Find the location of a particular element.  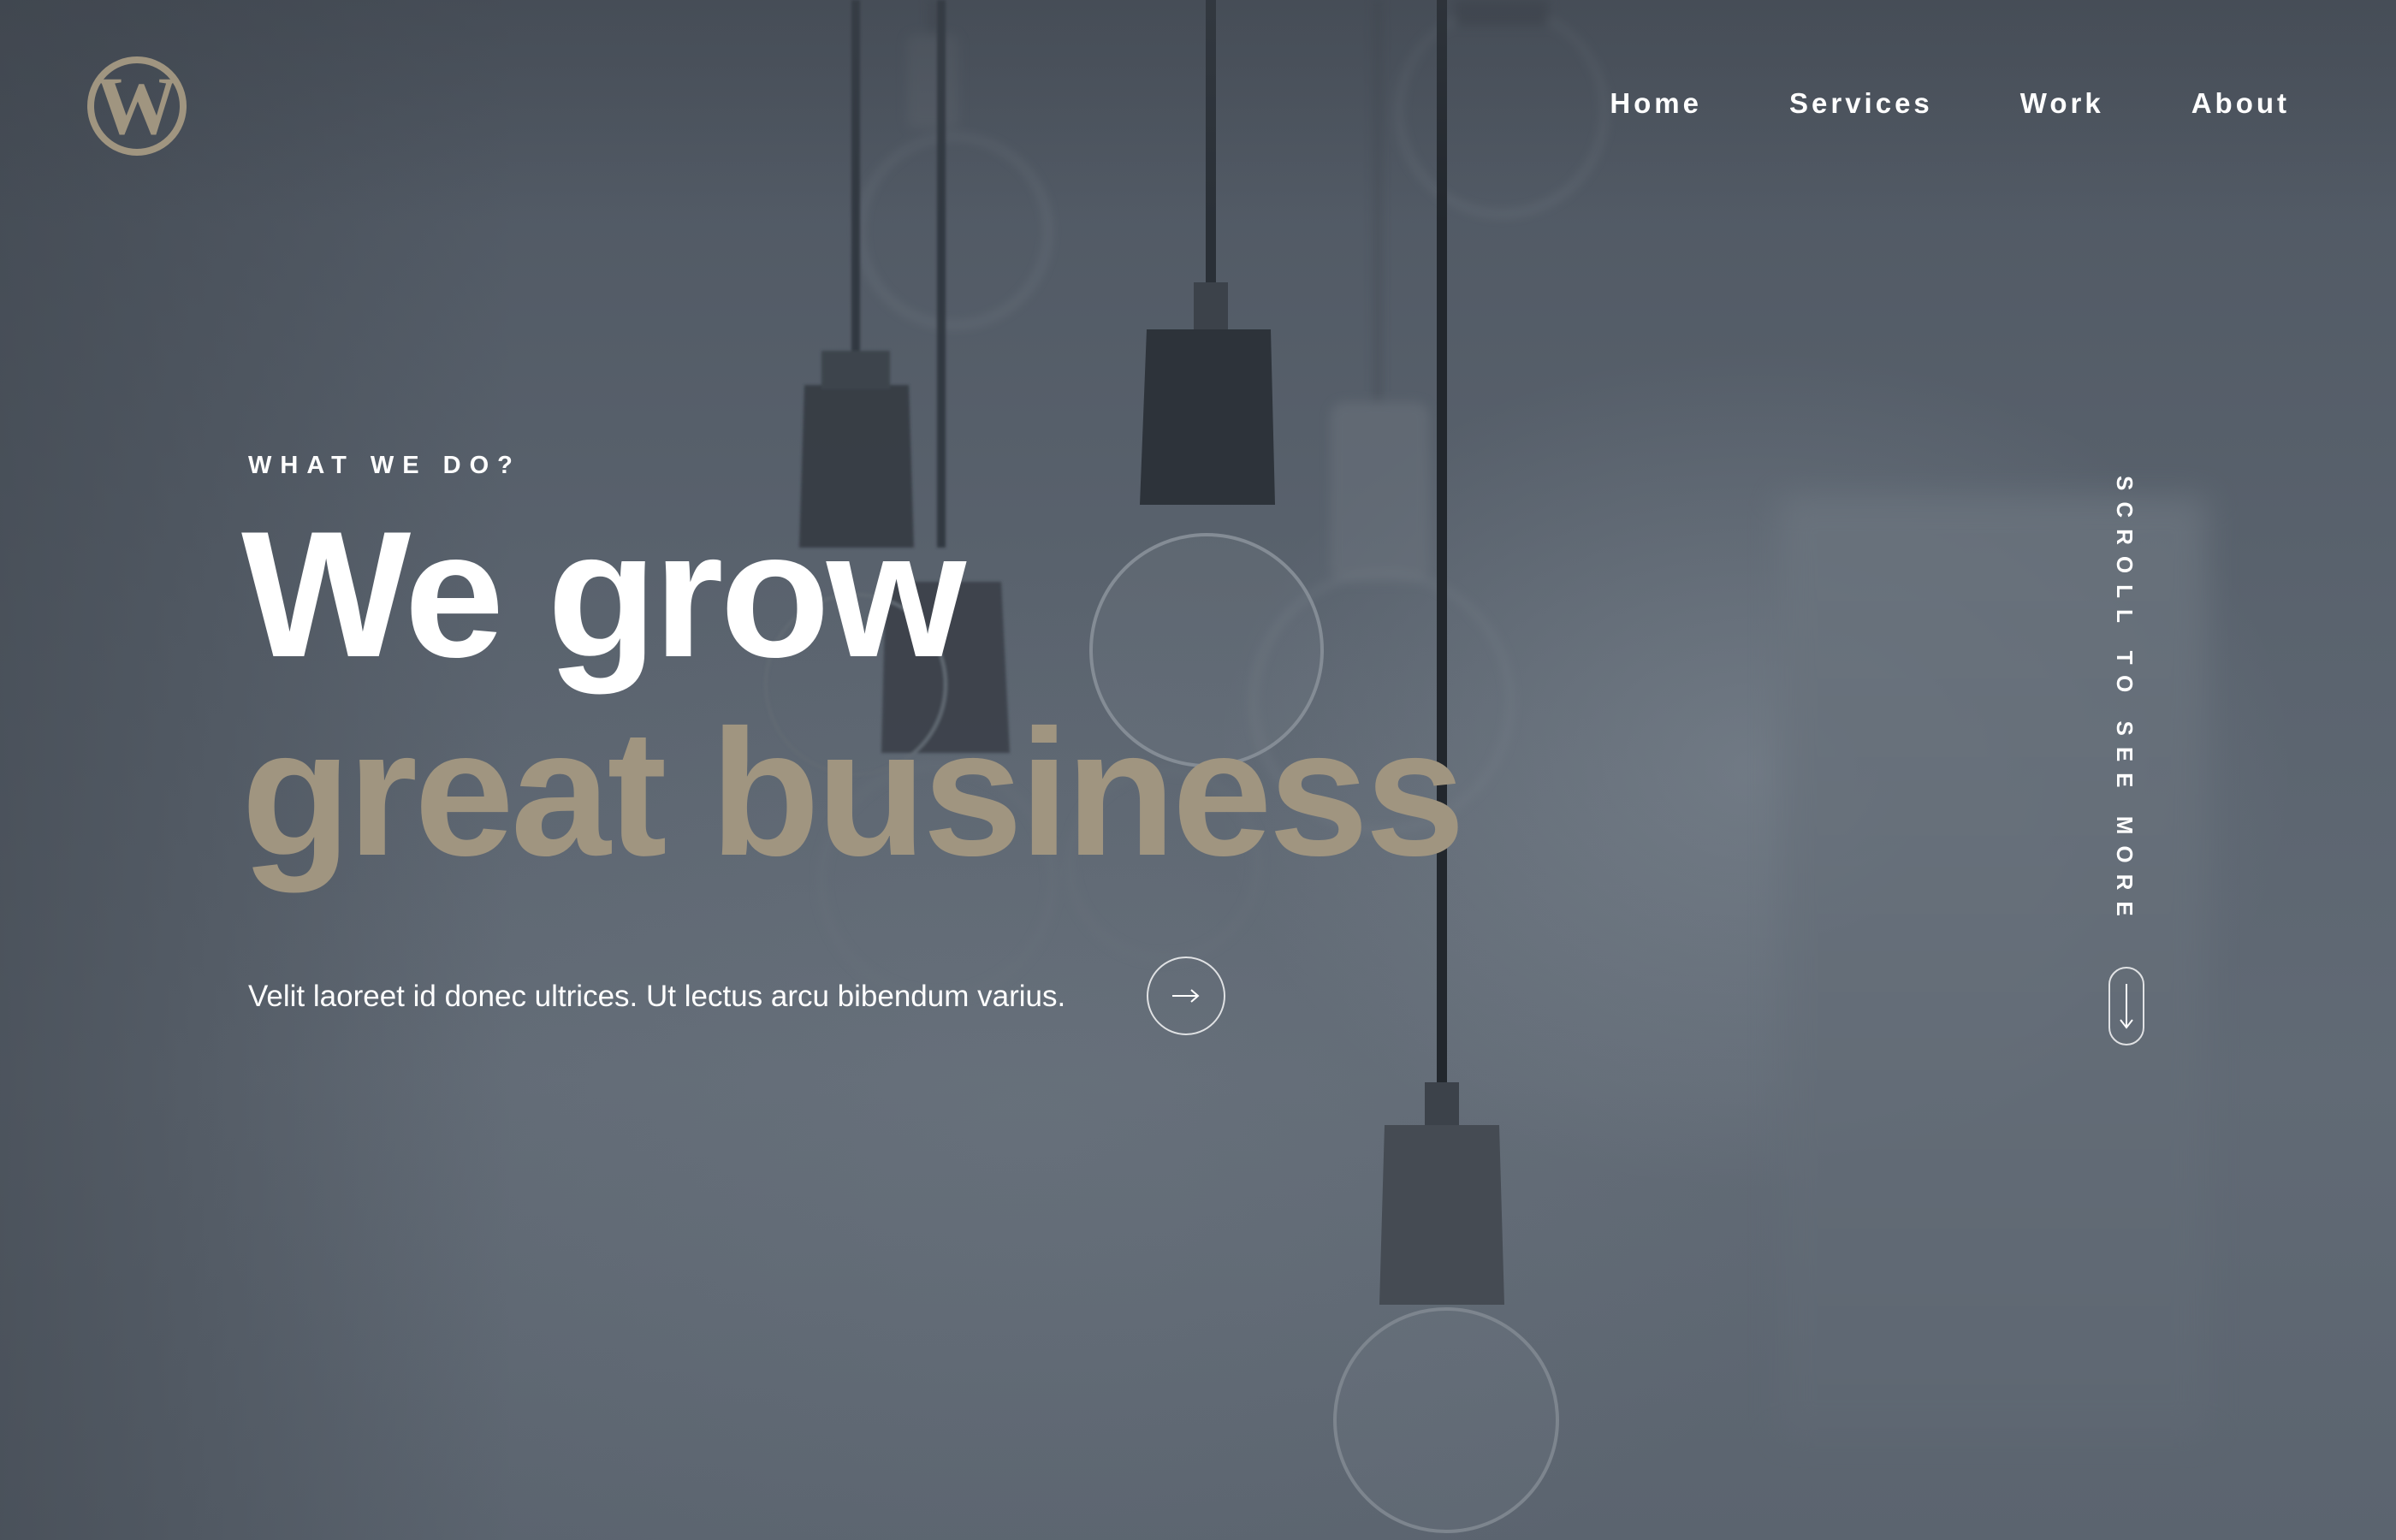

hero-headline-line2: great business is located at coordinates (853, 792).